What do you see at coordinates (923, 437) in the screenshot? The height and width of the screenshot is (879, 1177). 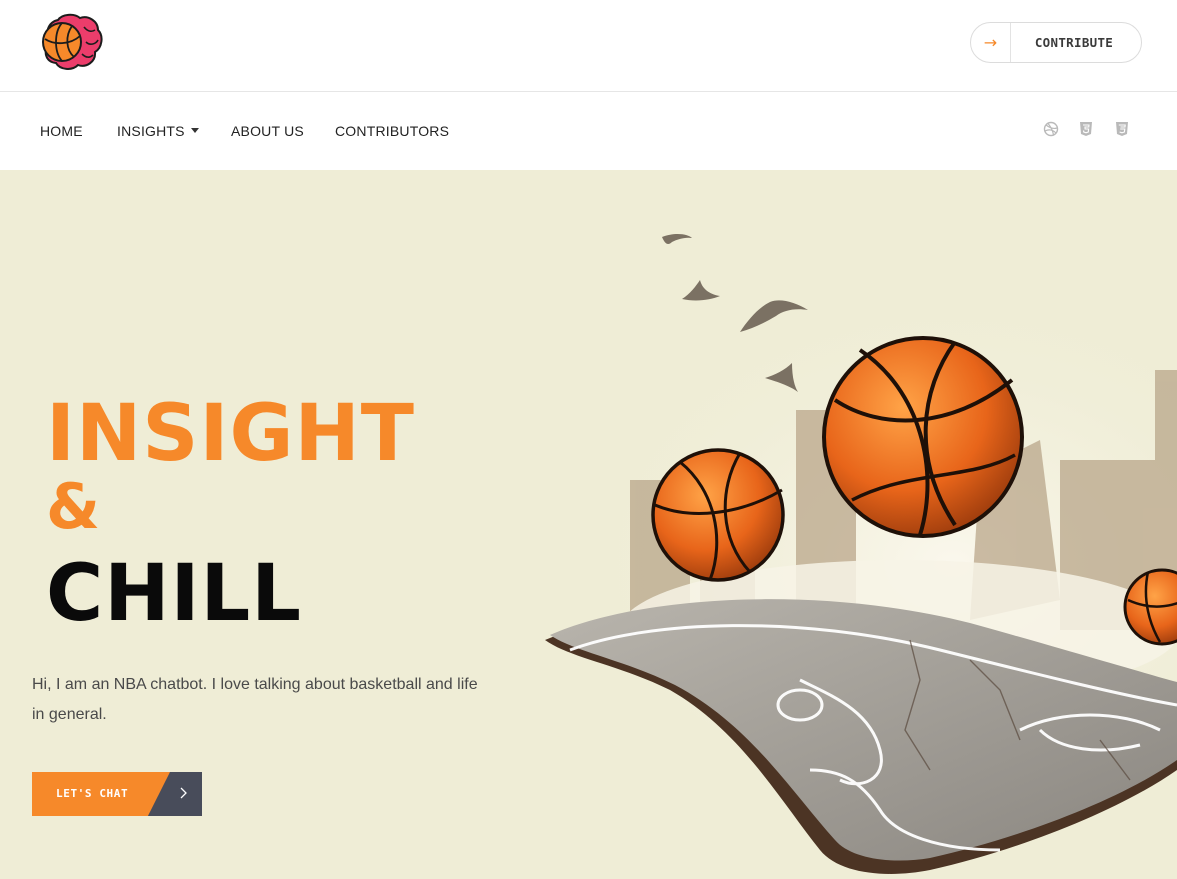 I see `large-basketball` at bounding box center [923, 437].